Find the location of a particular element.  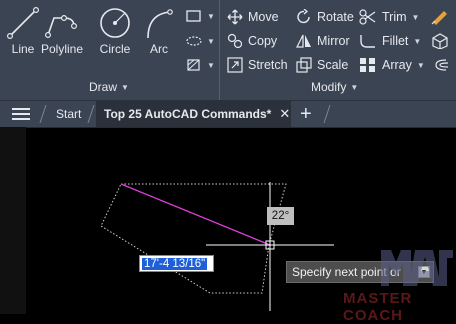

new-tab-button: + is located at coordinates (306, 114).